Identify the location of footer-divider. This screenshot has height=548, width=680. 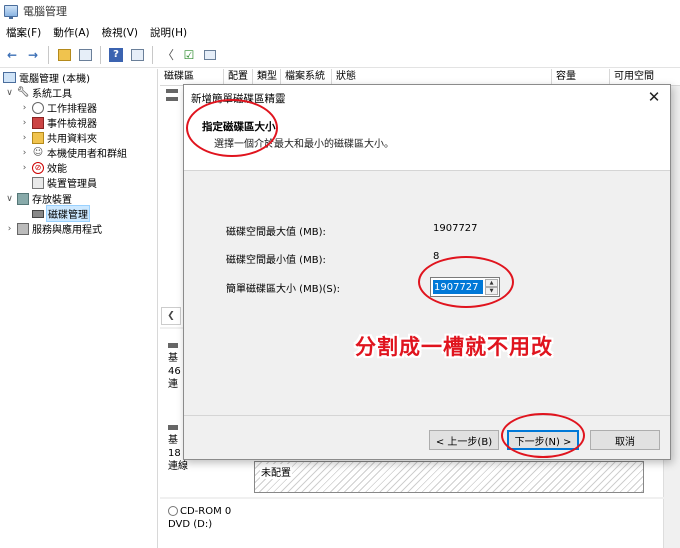
(427, 415).